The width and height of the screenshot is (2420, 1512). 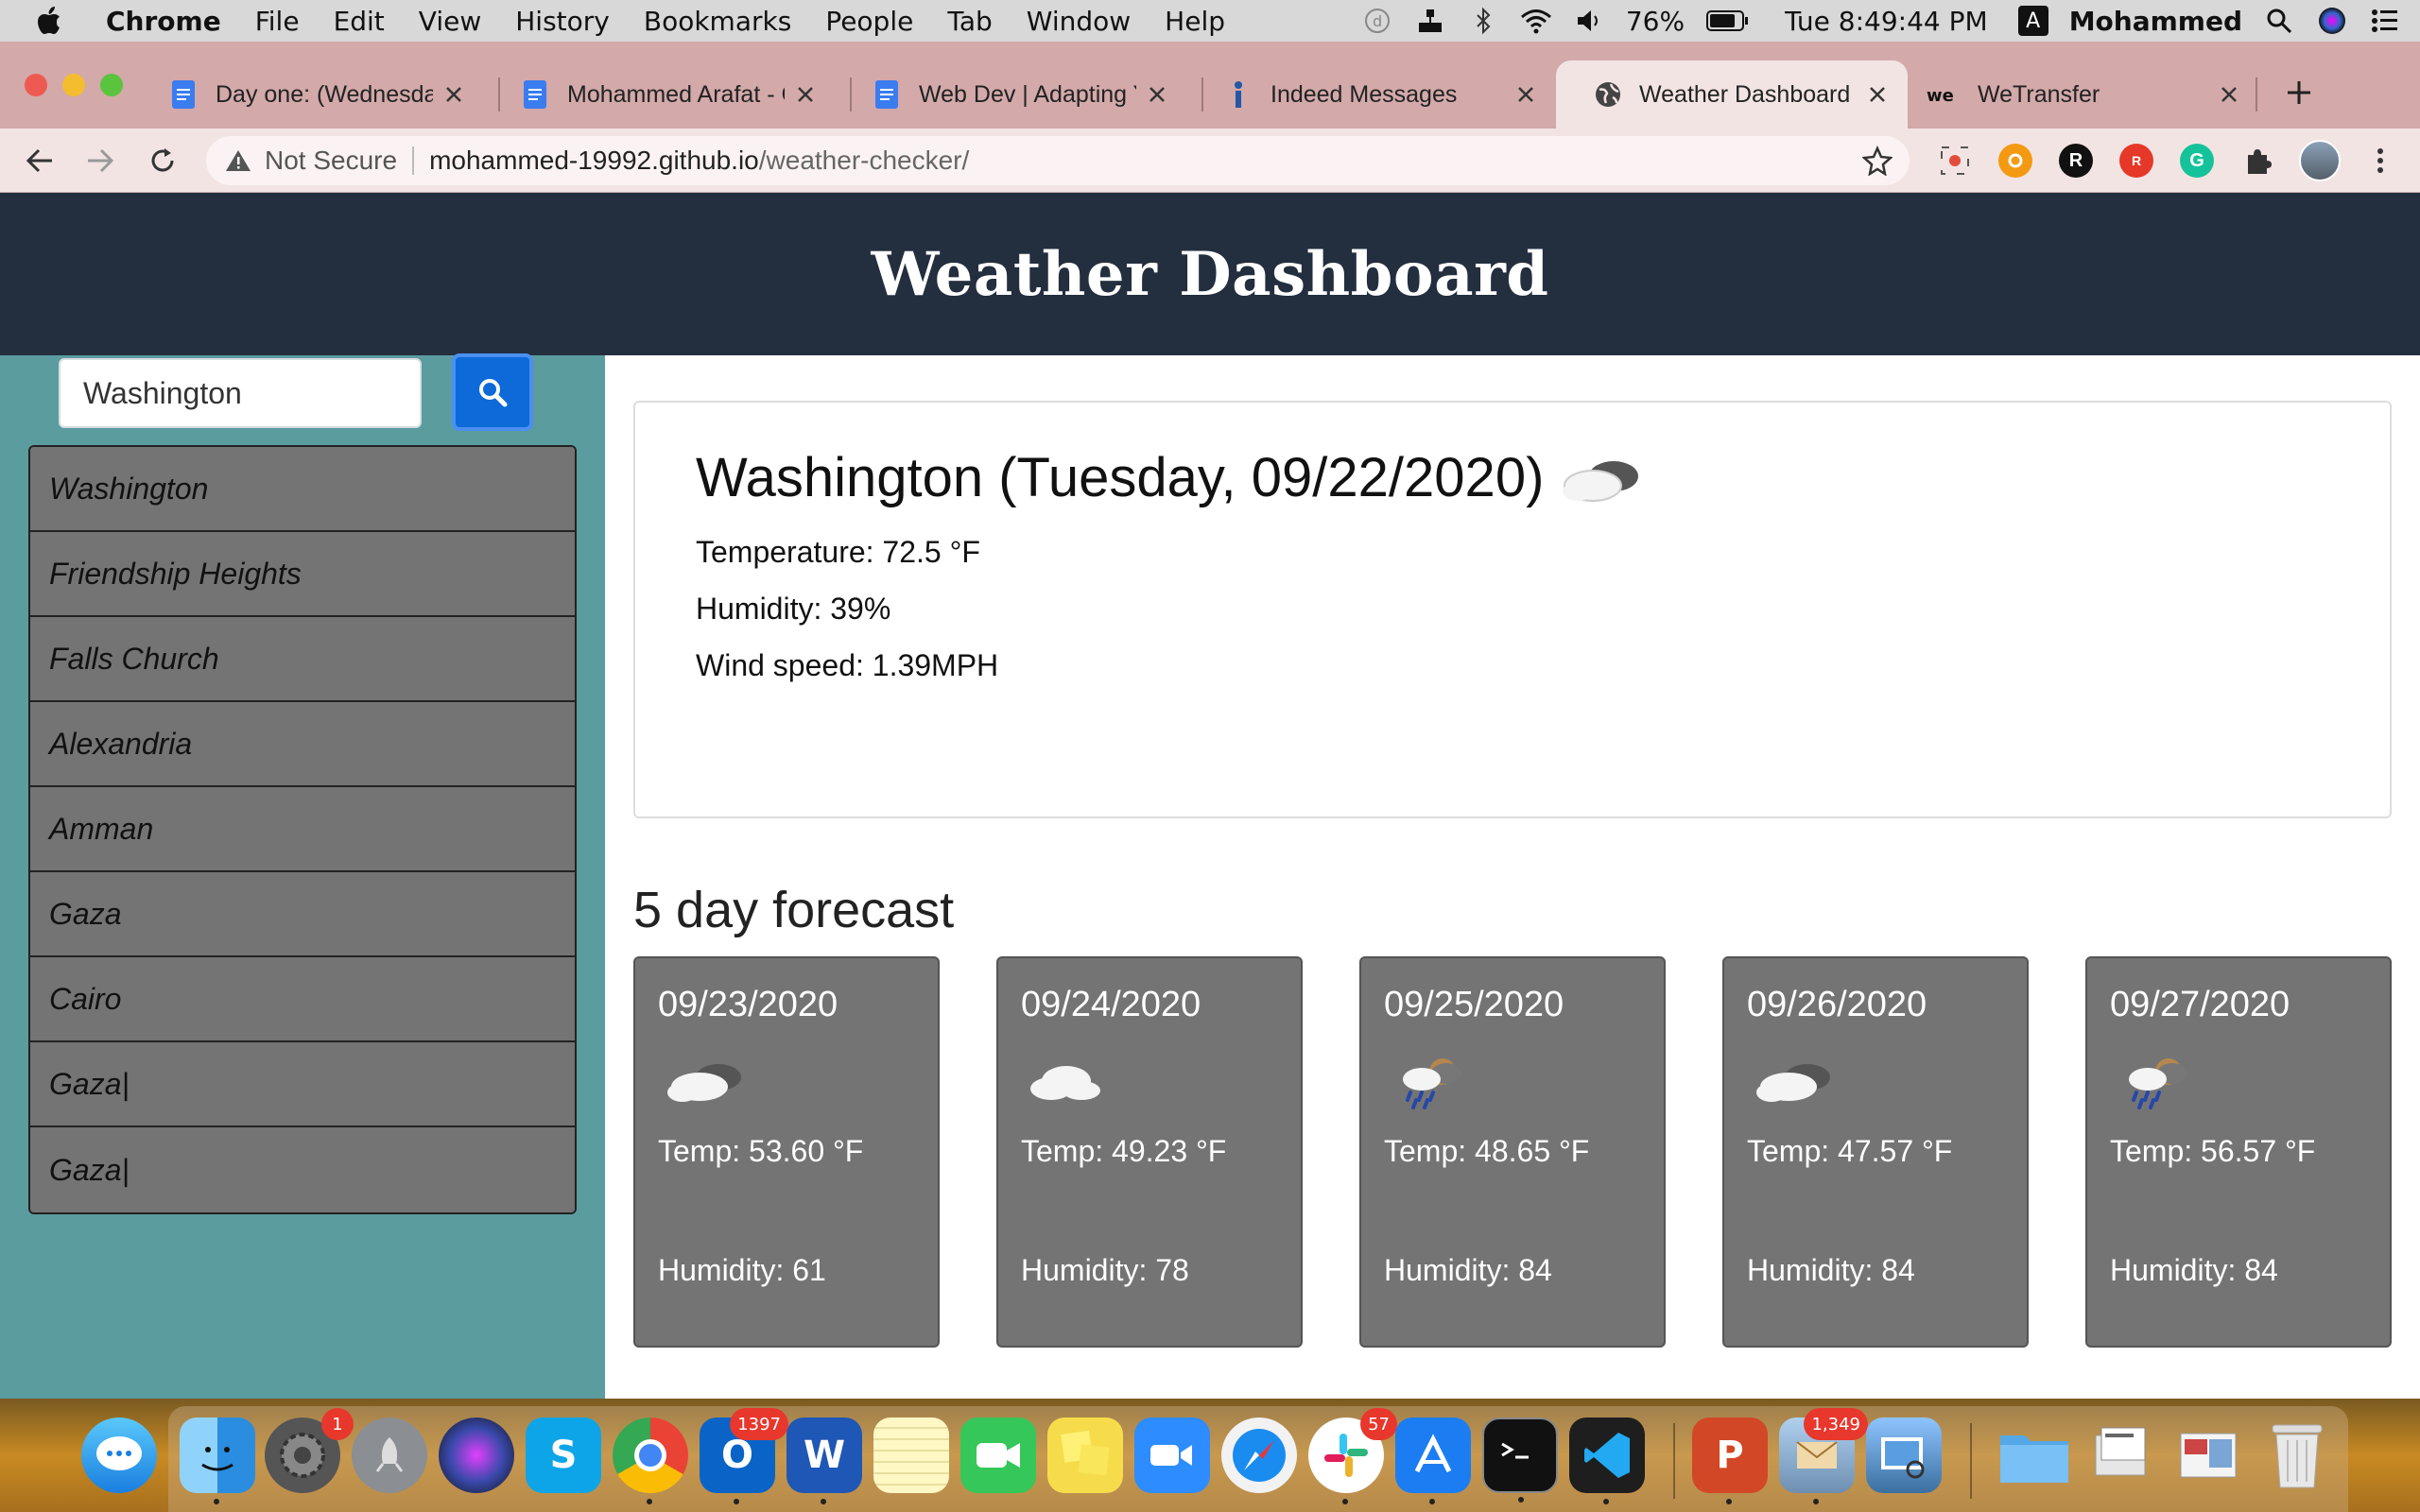 What do you see at coordinates (476, 1455) in the screenshot?
I see `siri-dock-icon` at bounding box center [476, 1455].